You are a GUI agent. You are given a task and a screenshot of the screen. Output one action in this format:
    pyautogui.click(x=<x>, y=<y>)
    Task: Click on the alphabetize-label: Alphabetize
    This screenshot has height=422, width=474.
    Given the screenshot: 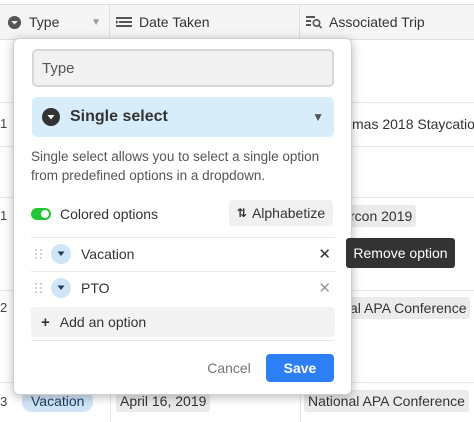 What is the action you would take?
    pyautogui.click(x=288, y=213)
    